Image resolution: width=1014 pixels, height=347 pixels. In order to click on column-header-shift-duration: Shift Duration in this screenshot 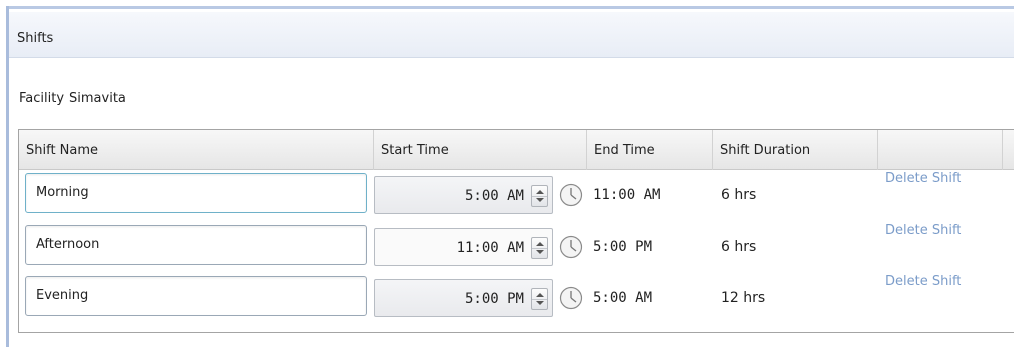, I will do `click(795, 150)`.